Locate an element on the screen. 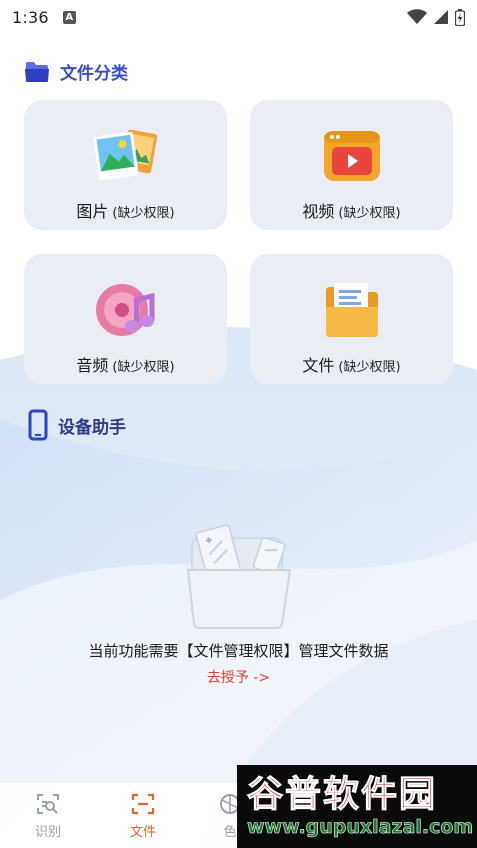  wifi-icon is located at coordinates (417, 16).